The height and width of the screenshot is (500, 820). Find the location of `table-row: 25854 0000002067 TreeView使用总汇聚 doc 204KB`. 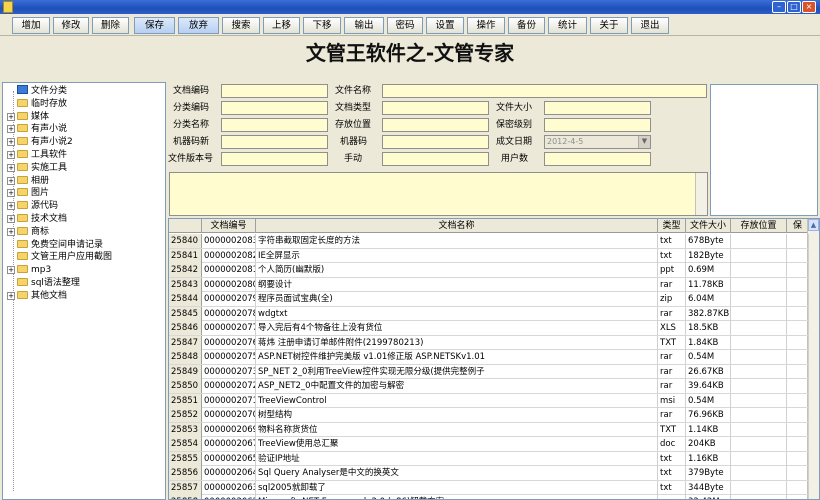

table-row: 25854 0000002067 TreeView使用总汇聚 doc 204KB is located at coordinates (489, 444).